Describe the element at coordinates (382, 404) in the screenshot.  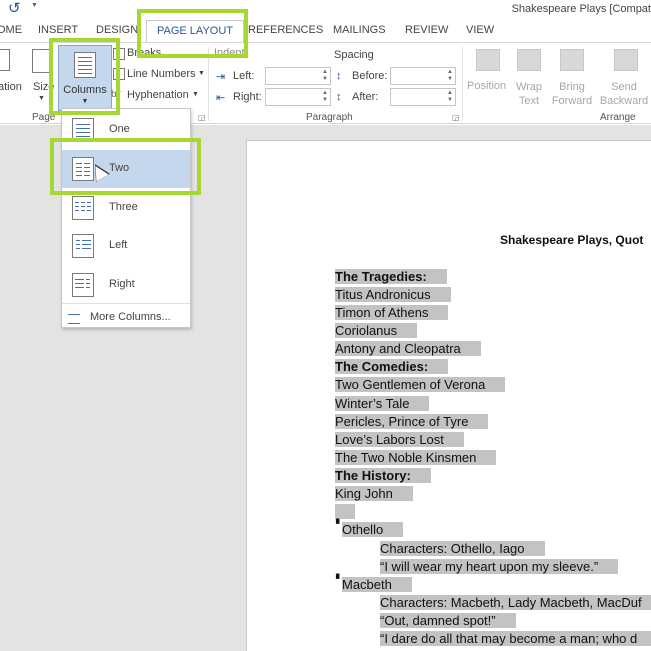
I see `document-line: Winter’s Tale` at that location.